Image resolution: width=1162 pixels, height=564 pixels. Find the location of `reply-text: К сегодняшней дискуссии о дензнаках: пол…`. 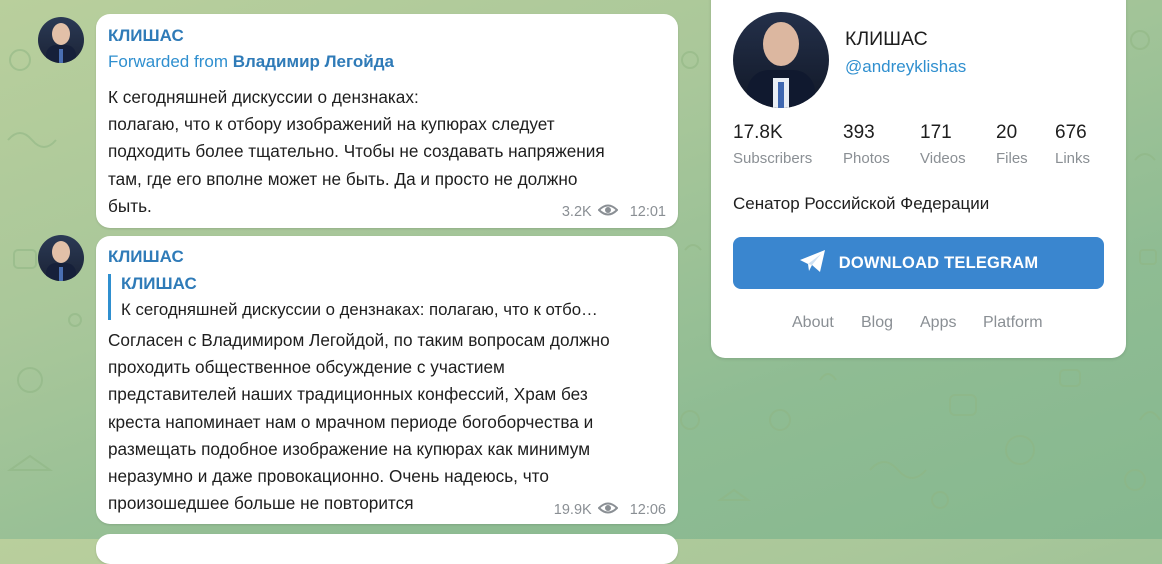

reply-text: К сегодняшней дискуссии о дензнаках: пол… is located at coordinates (359, 309).